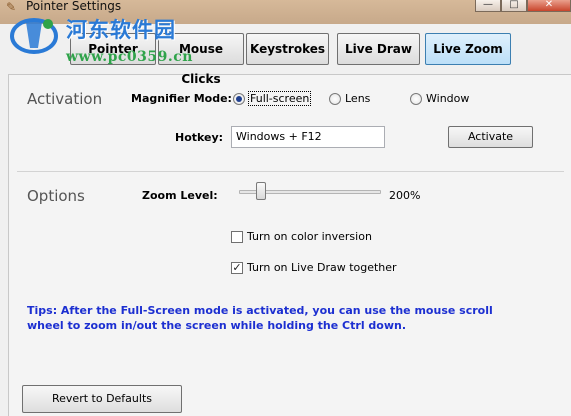  I want to click on hotkey-label: Hotkey:, so click(199, 137).